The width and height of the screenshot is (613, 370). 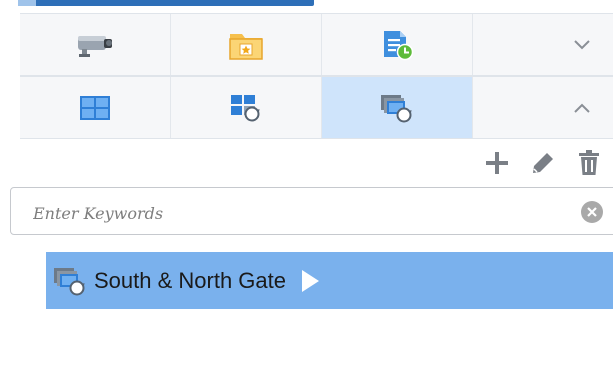 I want to click on custom-view-button, so click(x=246, y=107).